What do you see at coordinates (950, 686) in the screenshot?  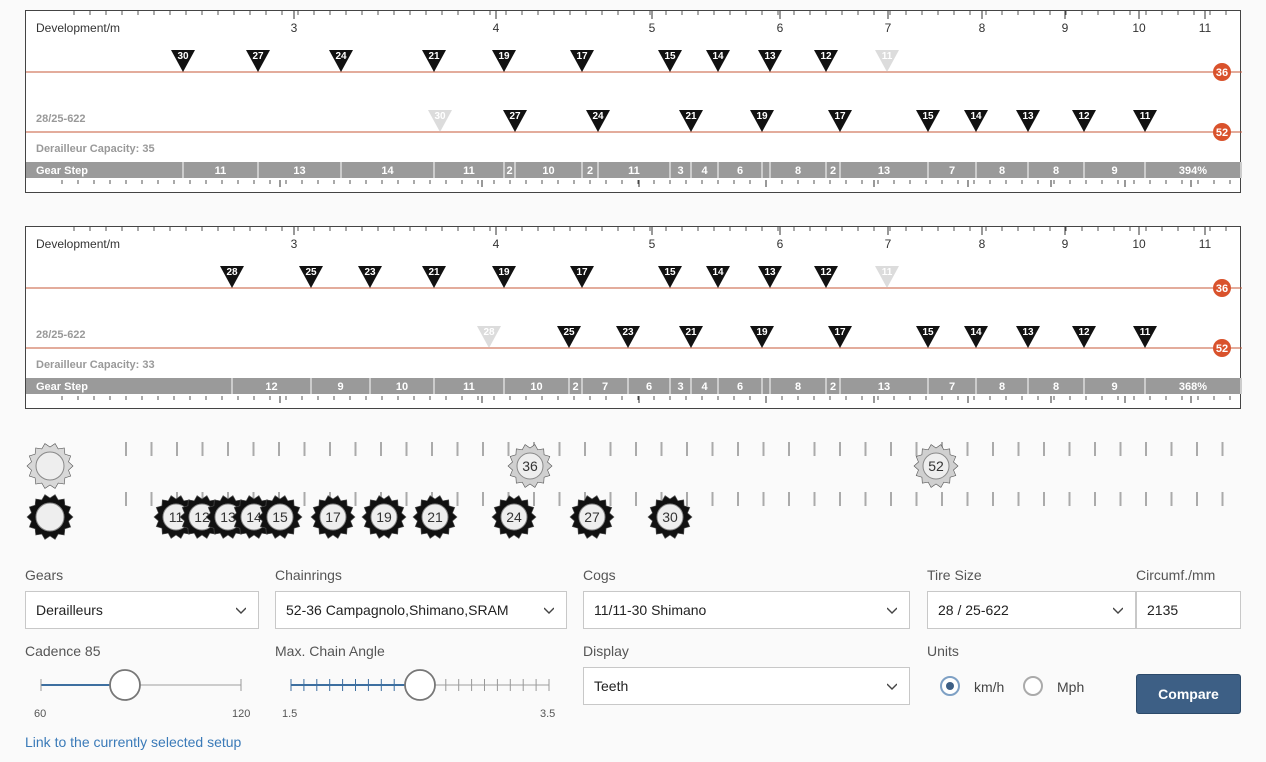 I see `units-kmh-radio` at bounding box center [950, 686].